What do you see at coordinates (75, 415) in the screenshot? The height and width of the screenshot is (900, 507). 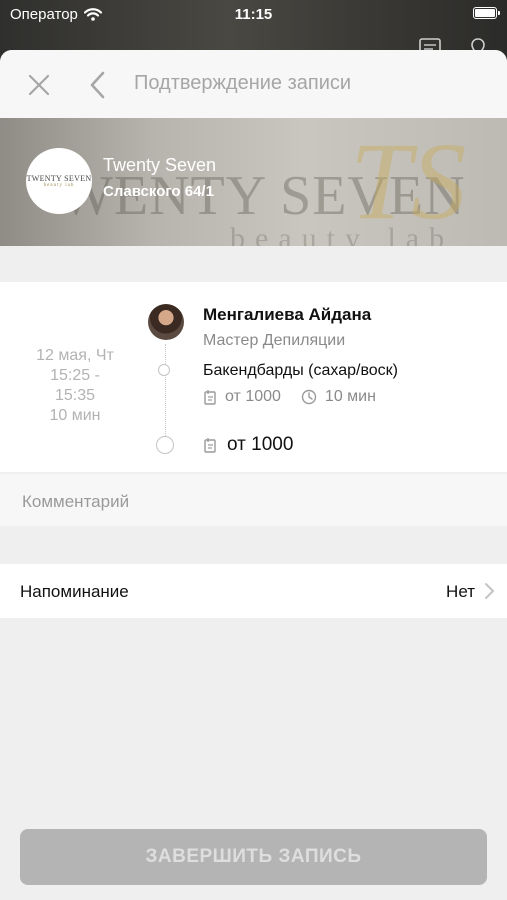 I see `booking-duration: 10 мин` at bounding box center [75, 415].